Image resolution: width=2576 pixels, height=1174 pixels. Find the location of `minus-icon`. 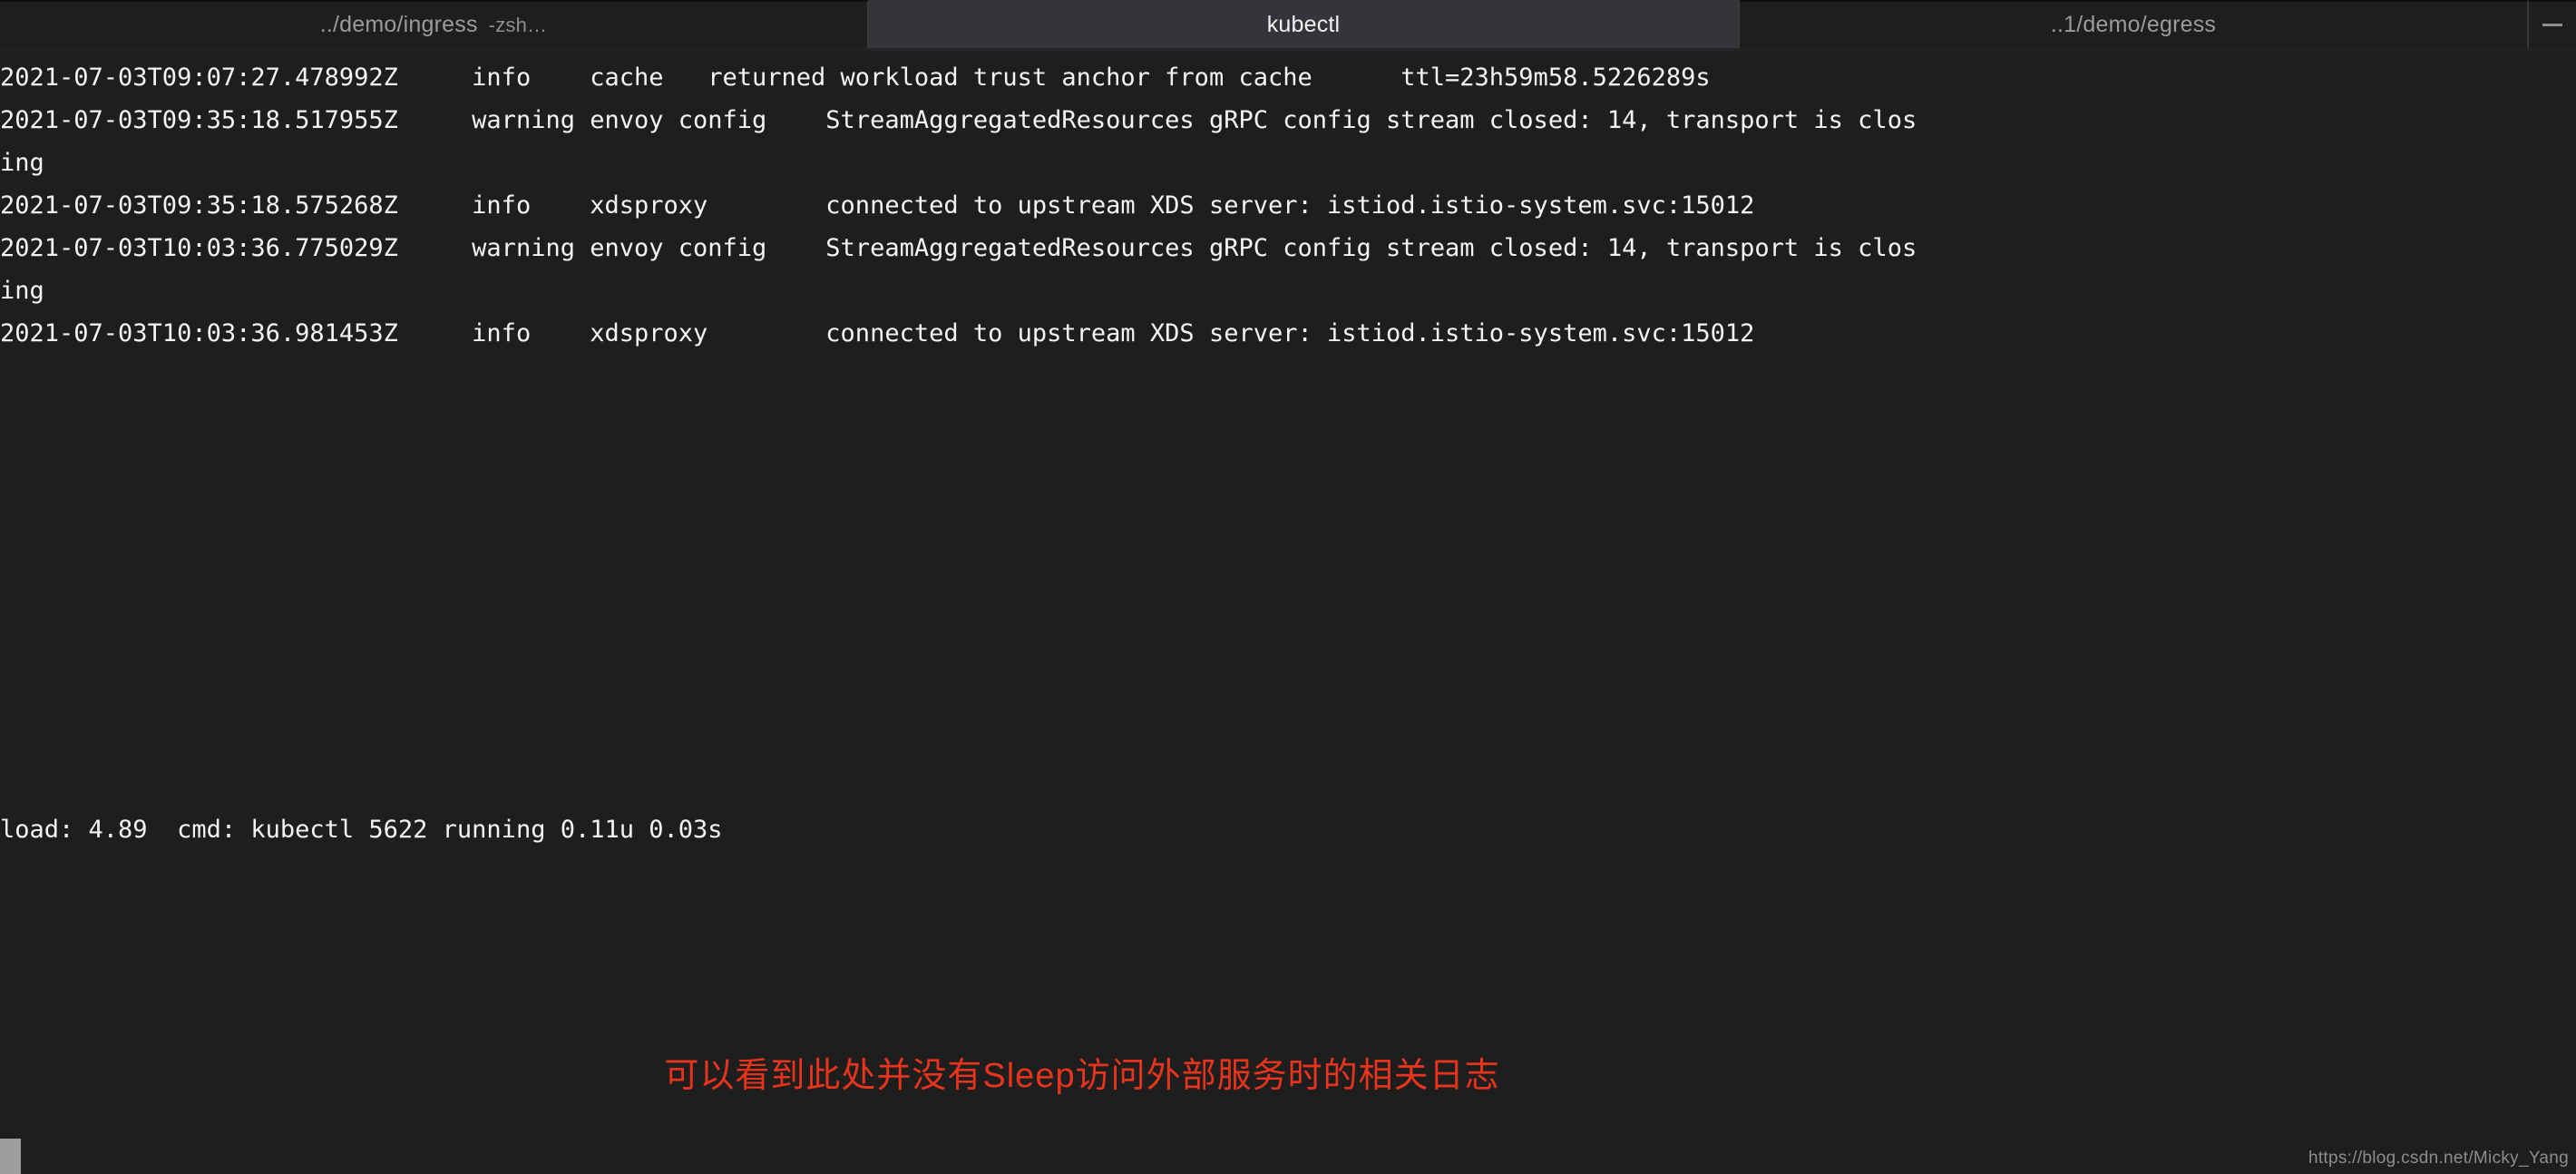

minus-icon is located at coordinates (2552, 25).